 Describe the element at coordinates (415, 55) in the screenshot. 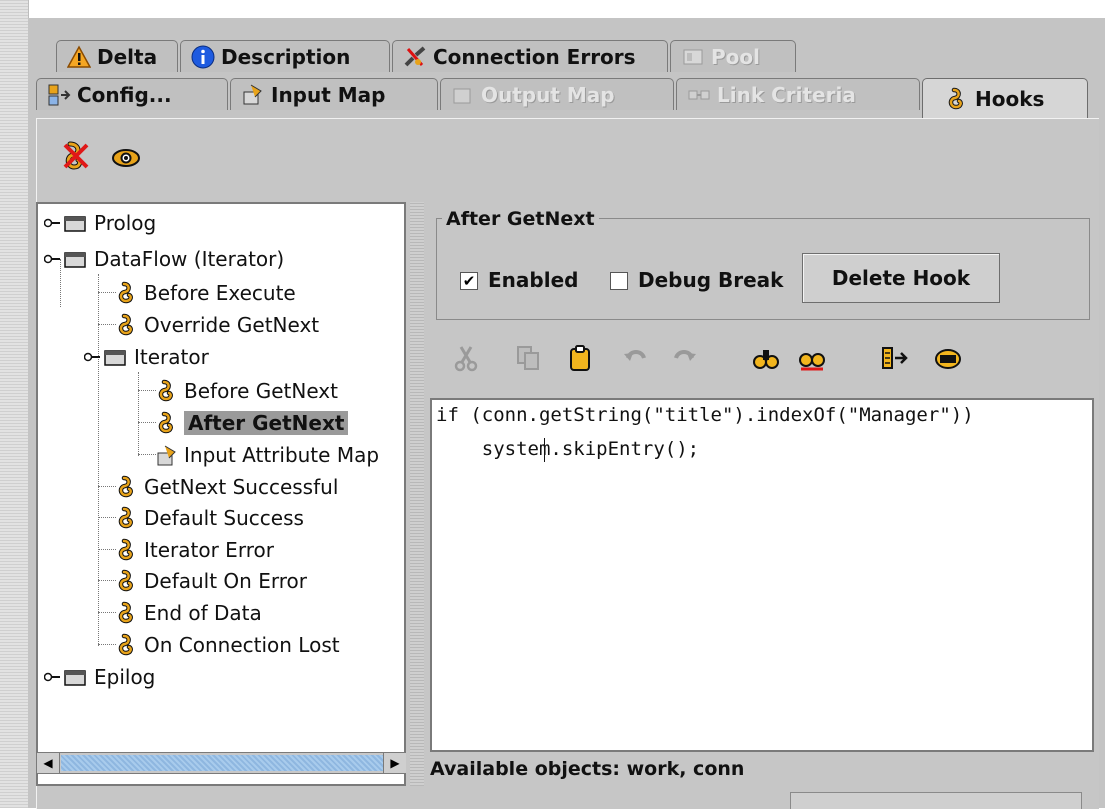

I see `broken-link-icon` at that location.